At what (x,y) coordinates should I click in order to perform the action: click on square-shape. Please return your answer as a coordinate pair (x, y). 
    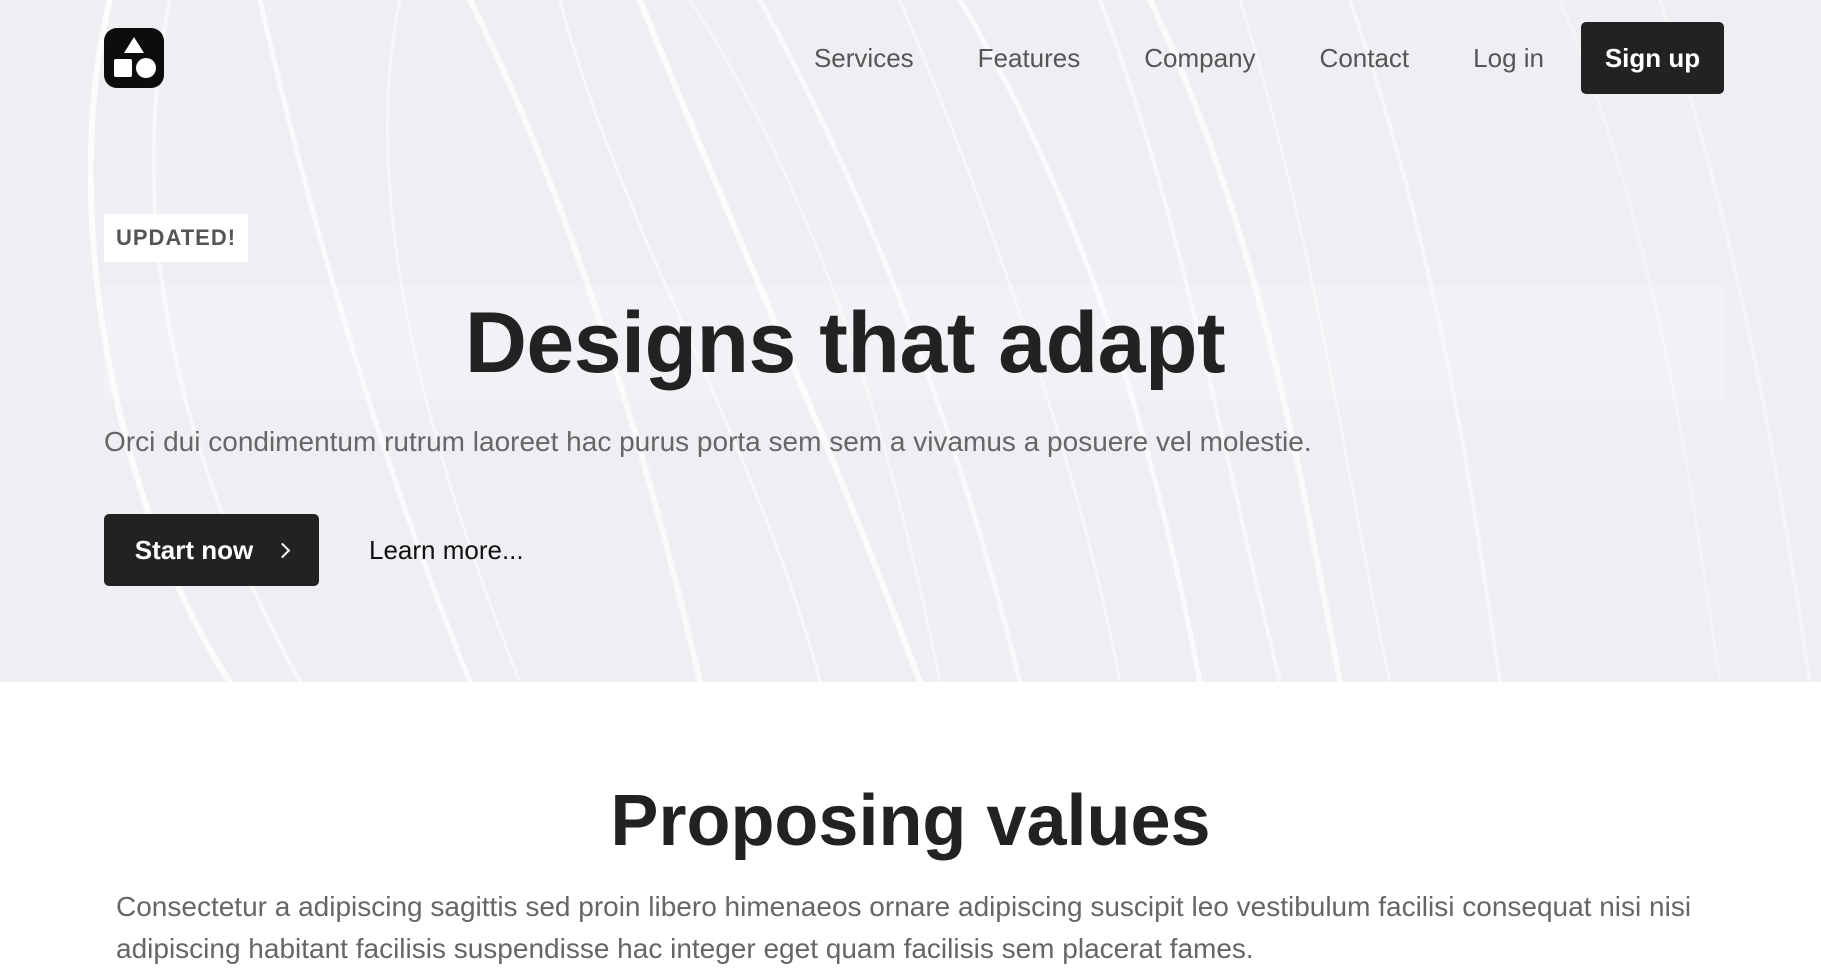
    Looking at the image, I should click on (123, 68).